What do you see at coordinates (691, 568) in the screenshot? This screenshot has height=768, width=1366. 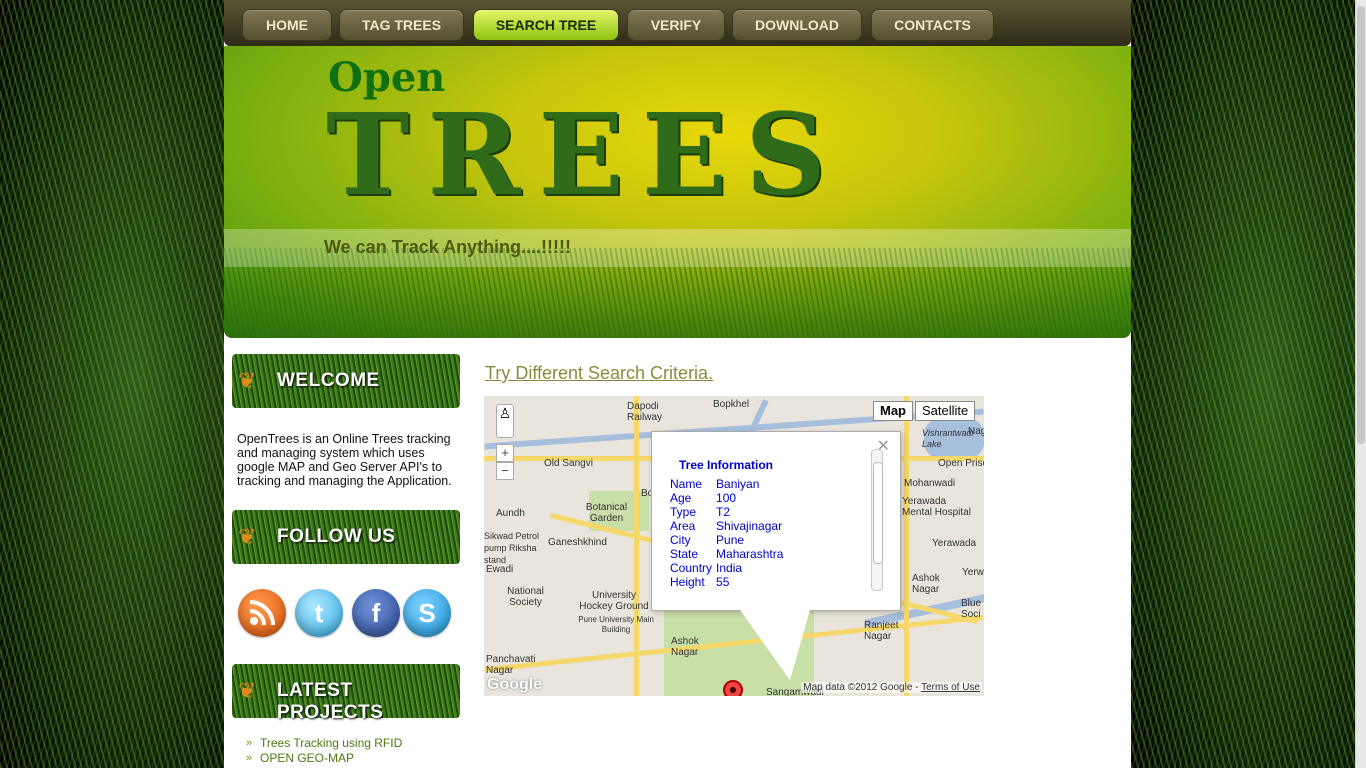 I see `info-key: Country` at bounding box center [691, 568].